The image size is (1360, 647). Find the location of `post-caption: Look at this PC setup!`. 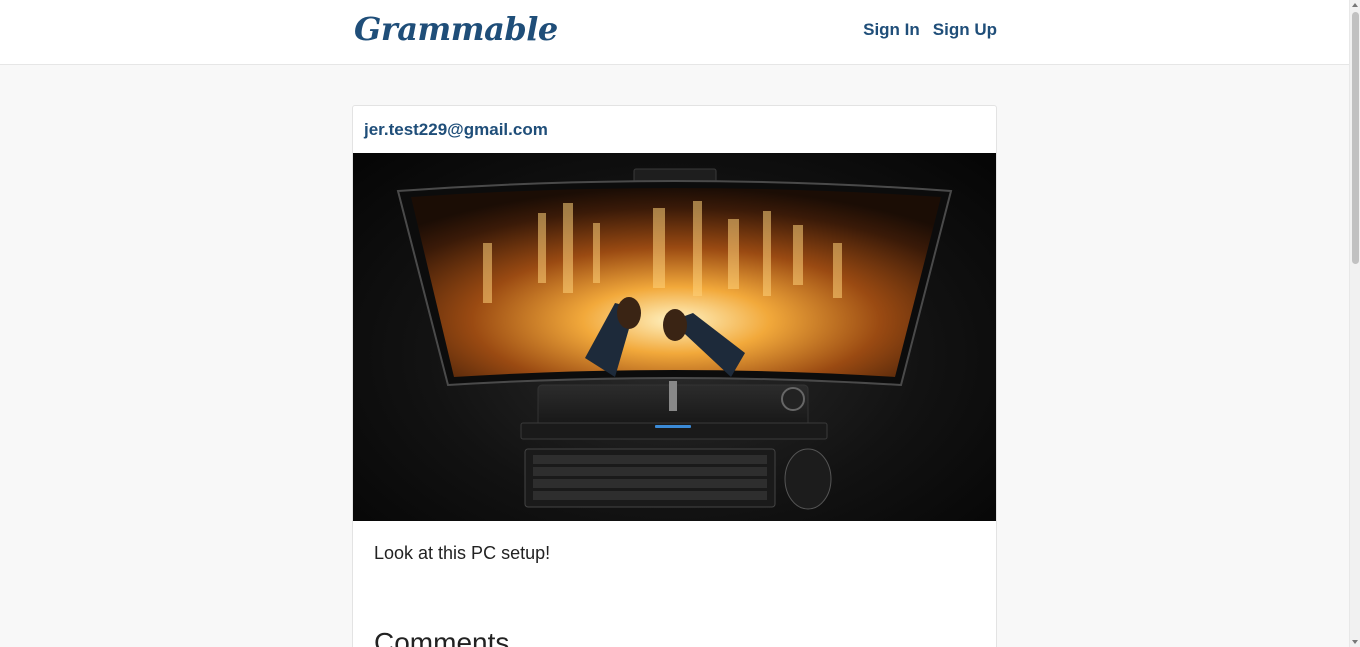

post-caption: Look at this PC setup! is located at coordinates (462, 553).